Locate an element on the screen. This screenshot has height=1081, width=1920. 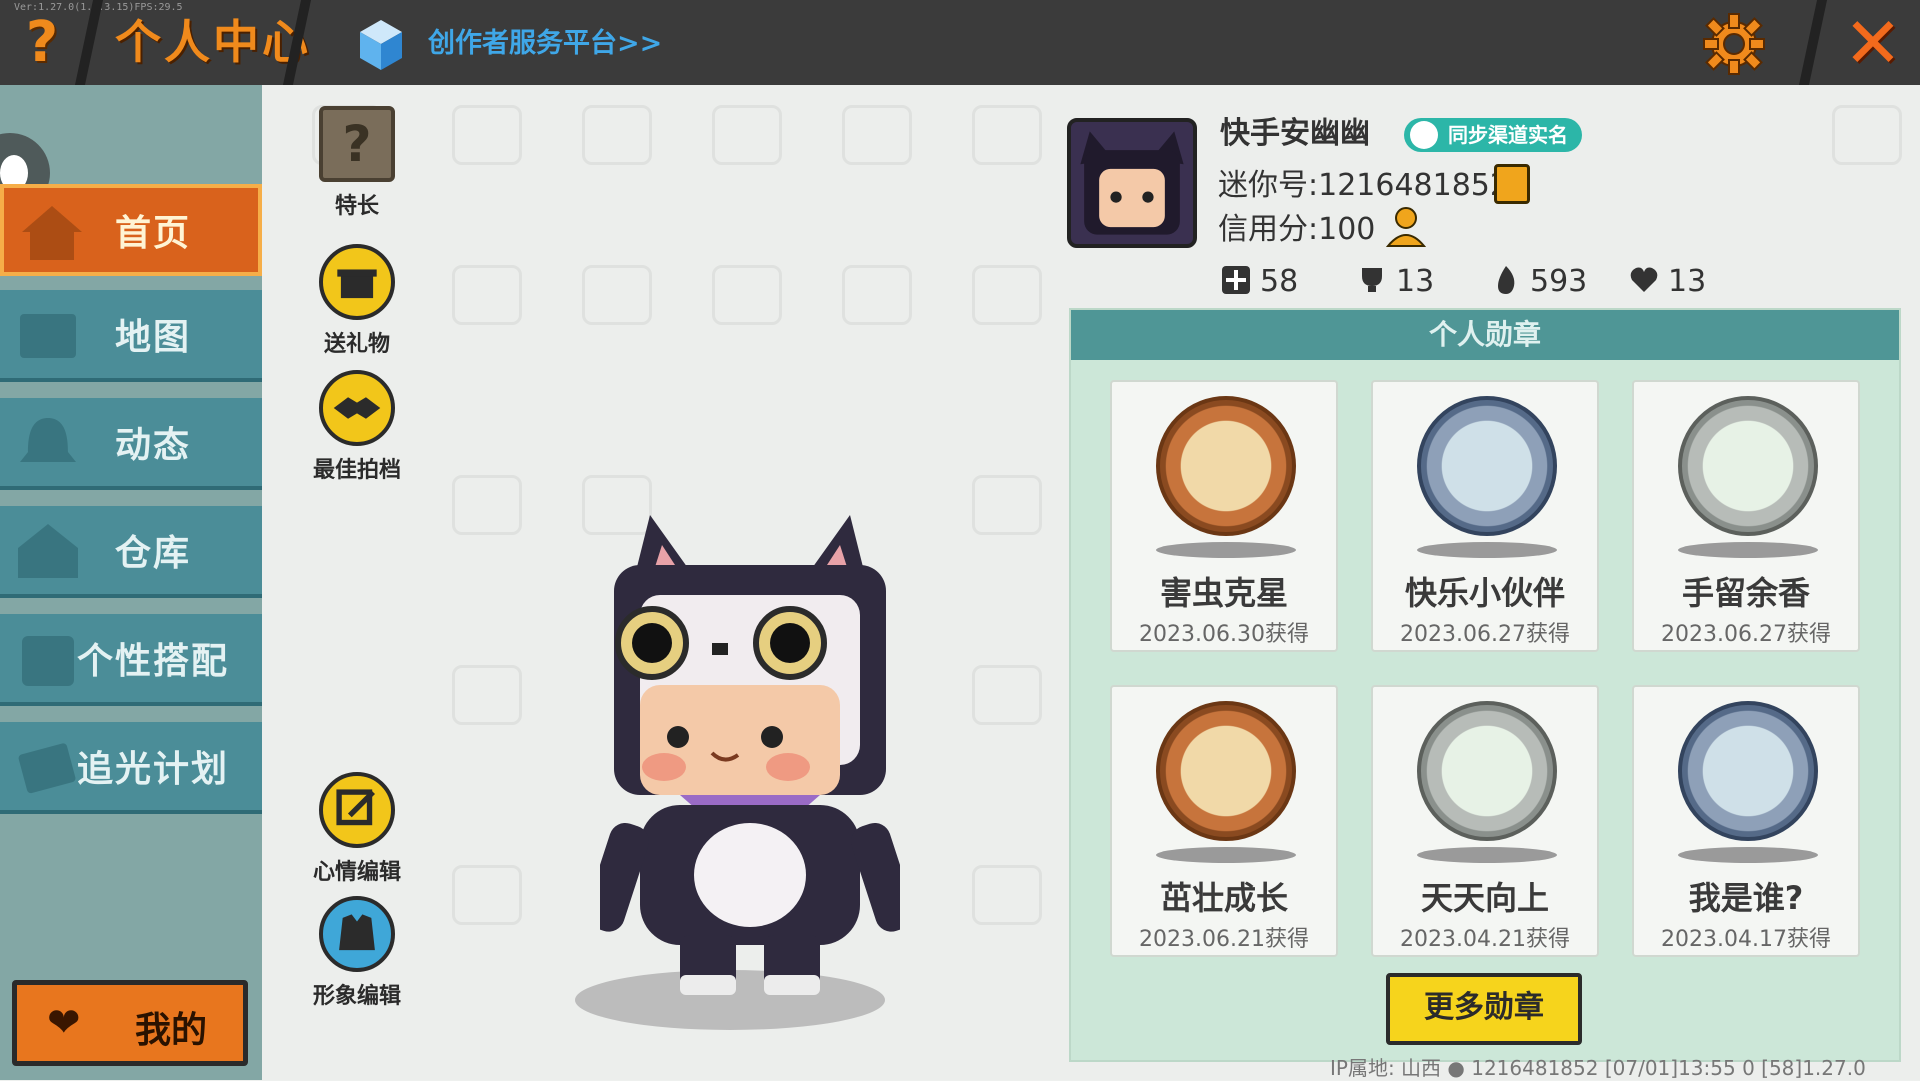
specialty-label: 特长 is located at coordinates (356, 206).